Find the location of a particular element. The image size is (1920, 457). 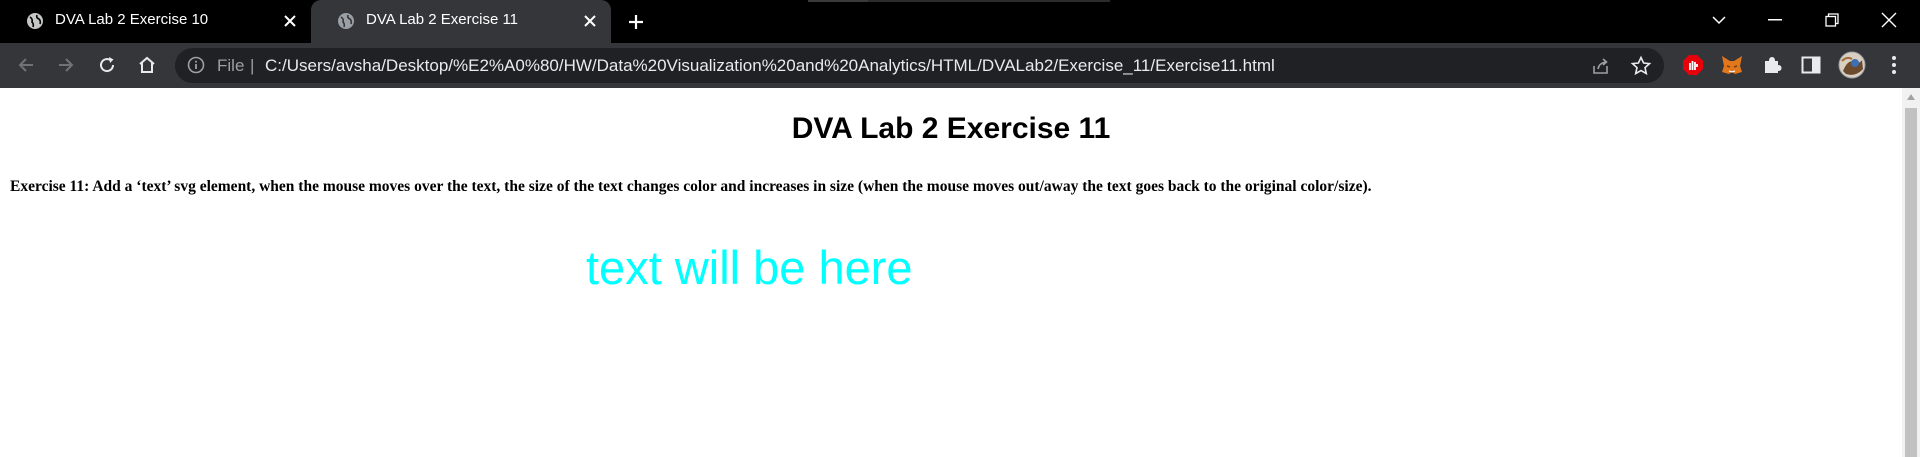

sidepanel-icon is located at coordinates (1811, 65).